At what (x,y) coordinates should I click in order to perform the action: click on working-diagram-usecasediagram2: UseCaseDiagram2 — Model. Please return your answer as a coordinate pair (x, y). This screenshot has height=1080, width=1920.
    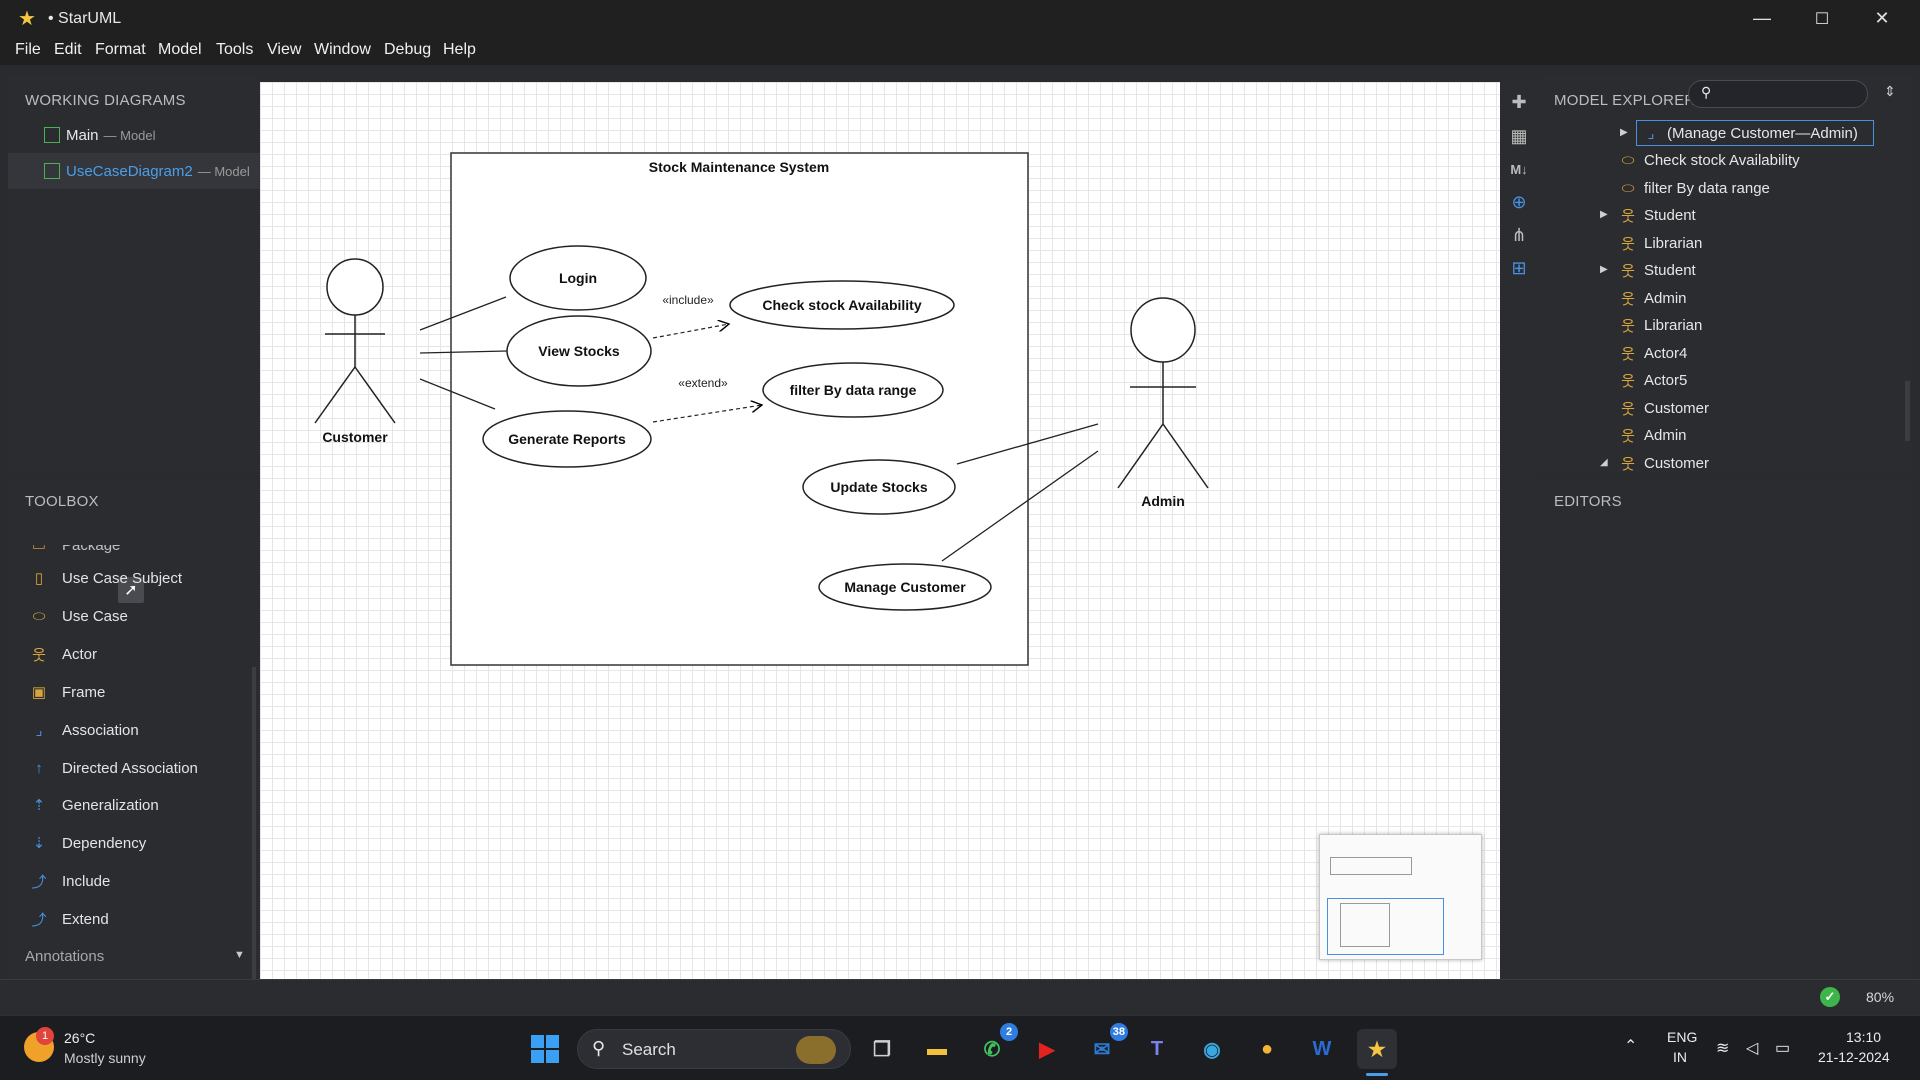
    Looking at the image, I should click on (134, 171).